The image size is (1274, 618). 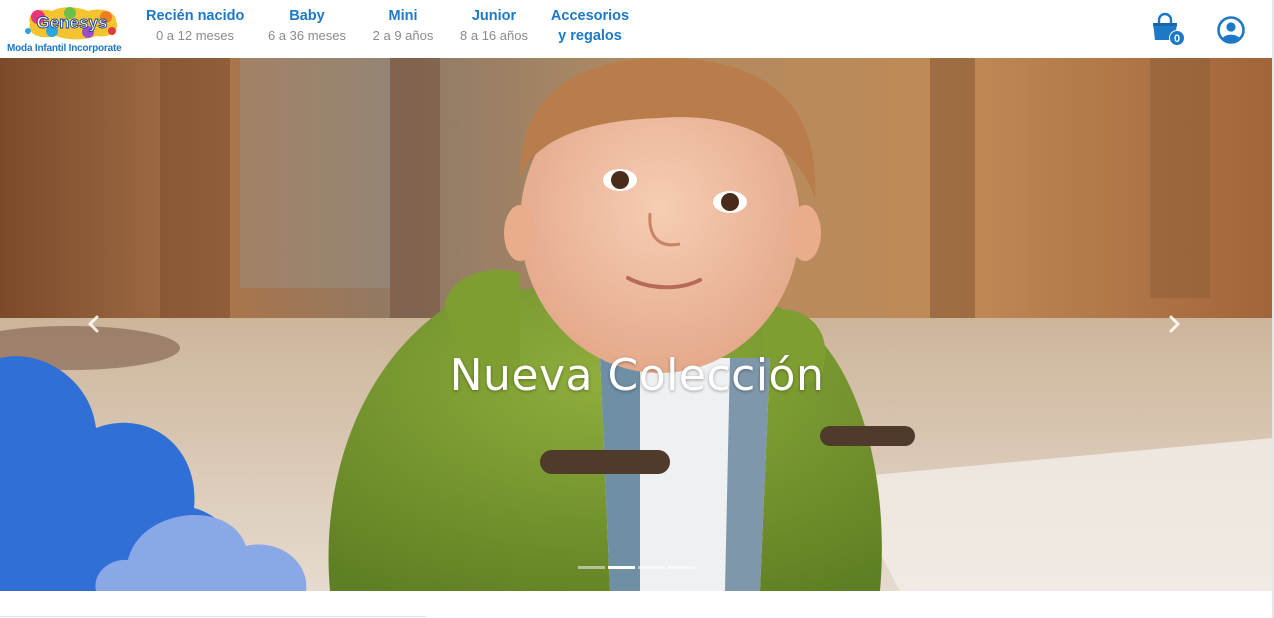 I want to click on carousel-indicators, so click(x=636, y=568).